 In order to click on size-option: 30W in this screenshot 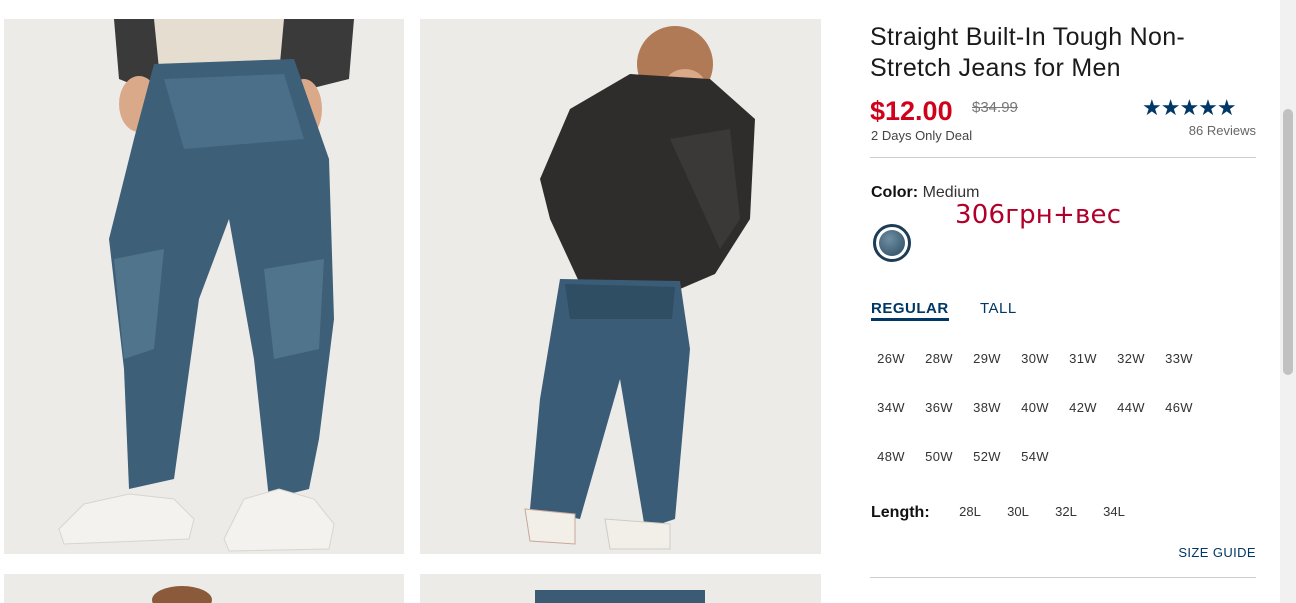, I will do `click(1035, 358)`.